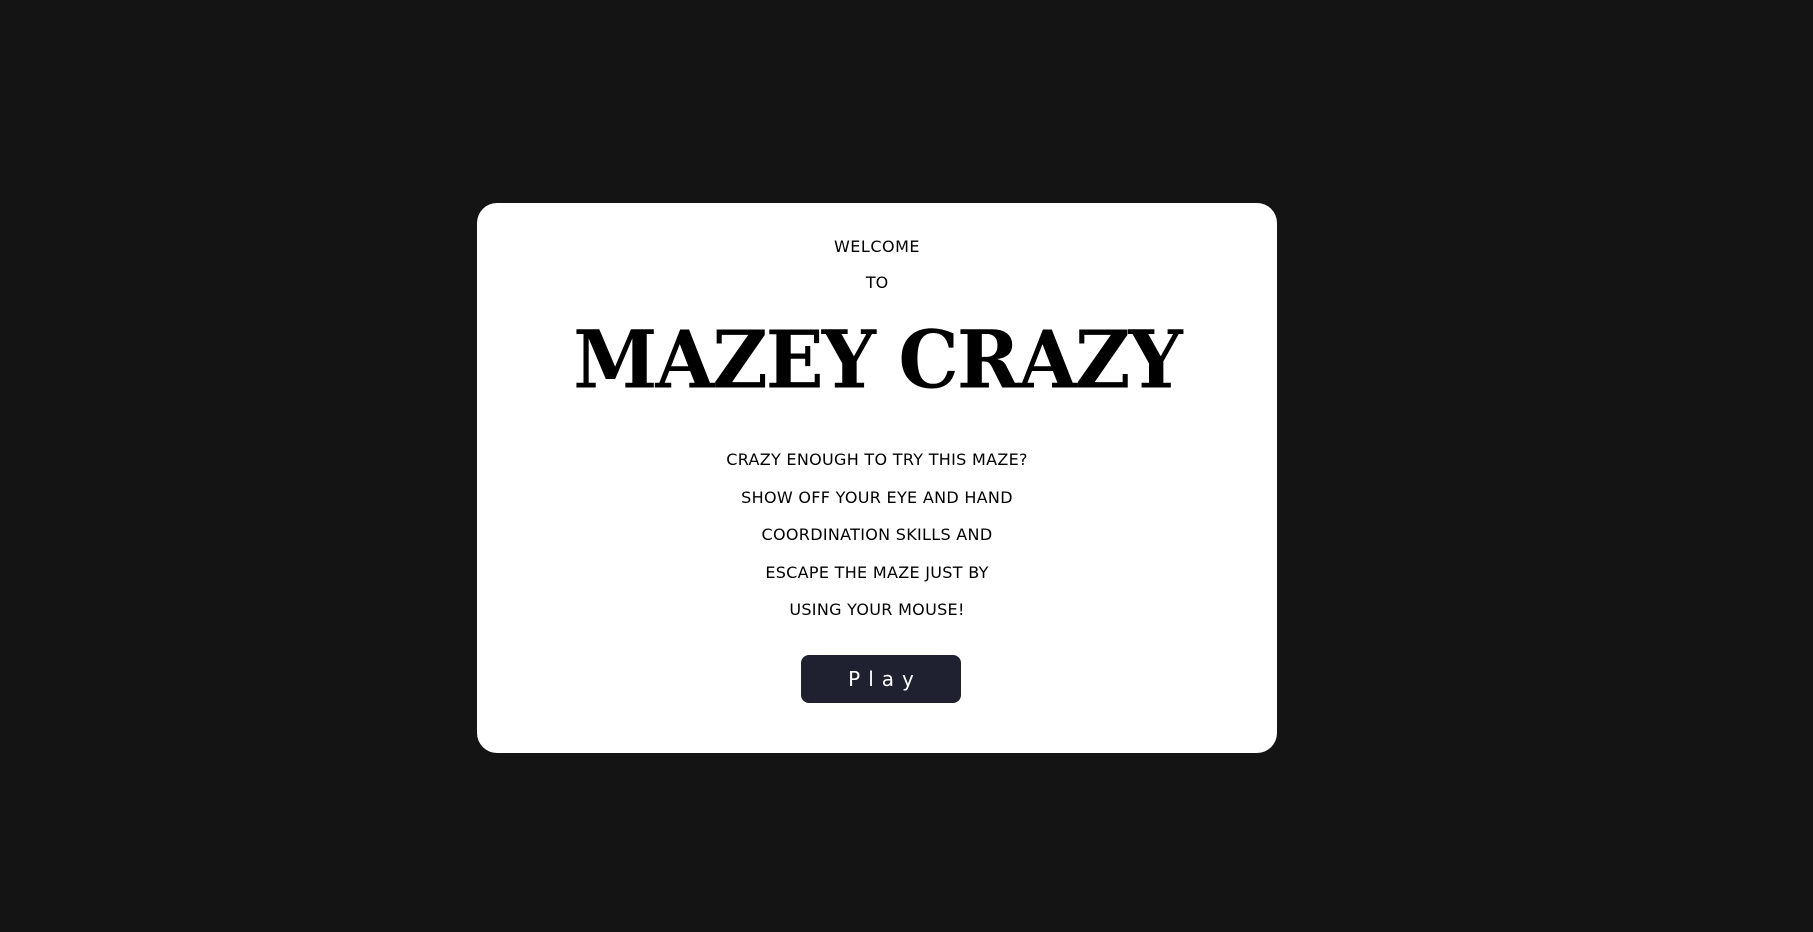 The image size is (1813, 932). I want to click on description-line: USING YOUR MOUSE!, so click(877, 609).